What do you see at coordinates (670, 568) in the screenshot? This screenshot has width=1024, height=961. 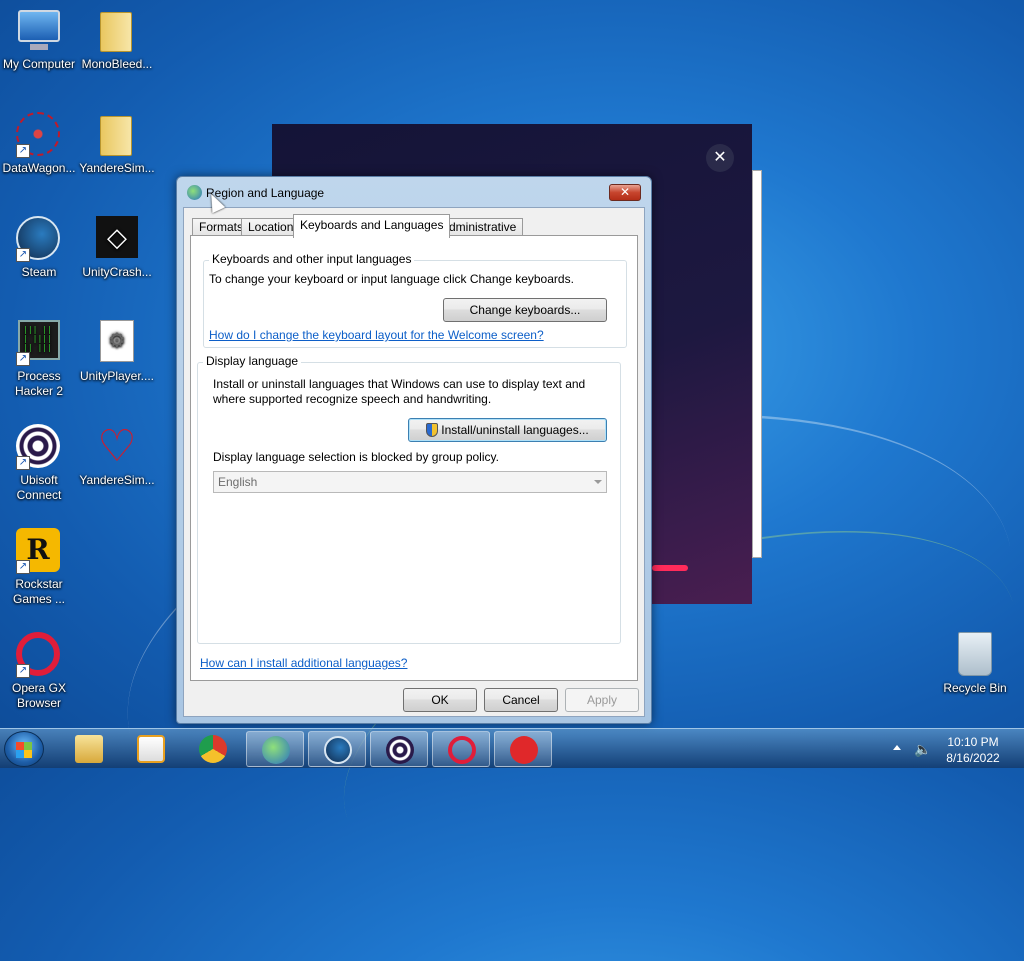 I see `progress-accent-bar` at bounding box center [670, 568].